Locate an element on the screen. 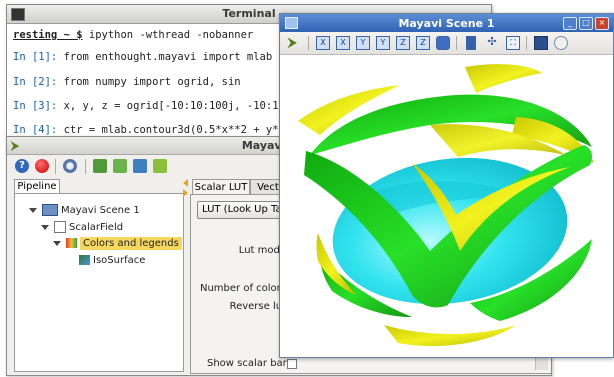 This screenshot has height=377, width=614. close-button: × is located at coordinates (602, 23).